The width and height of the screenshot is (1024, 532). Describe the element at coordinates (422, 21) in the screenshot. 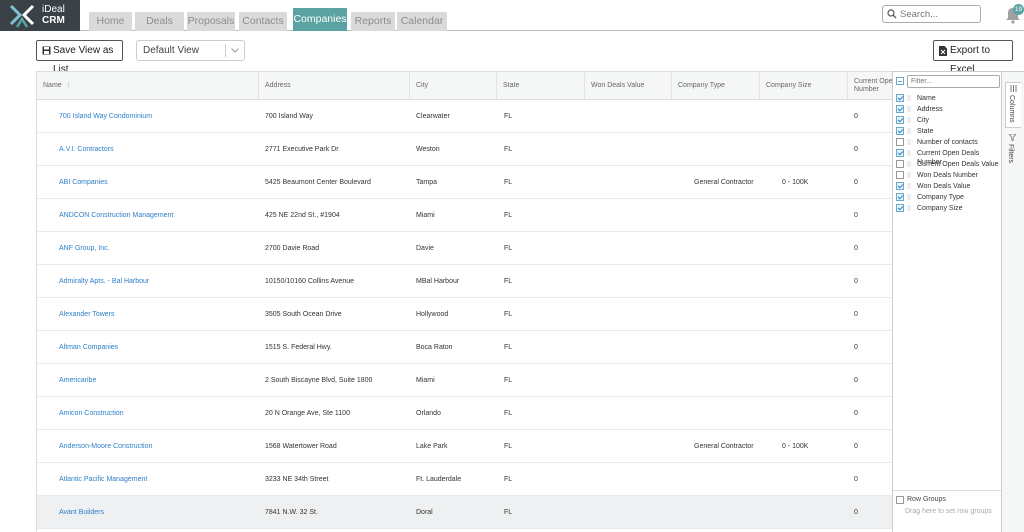

I see `tab-calendar: Calendar` at that location.